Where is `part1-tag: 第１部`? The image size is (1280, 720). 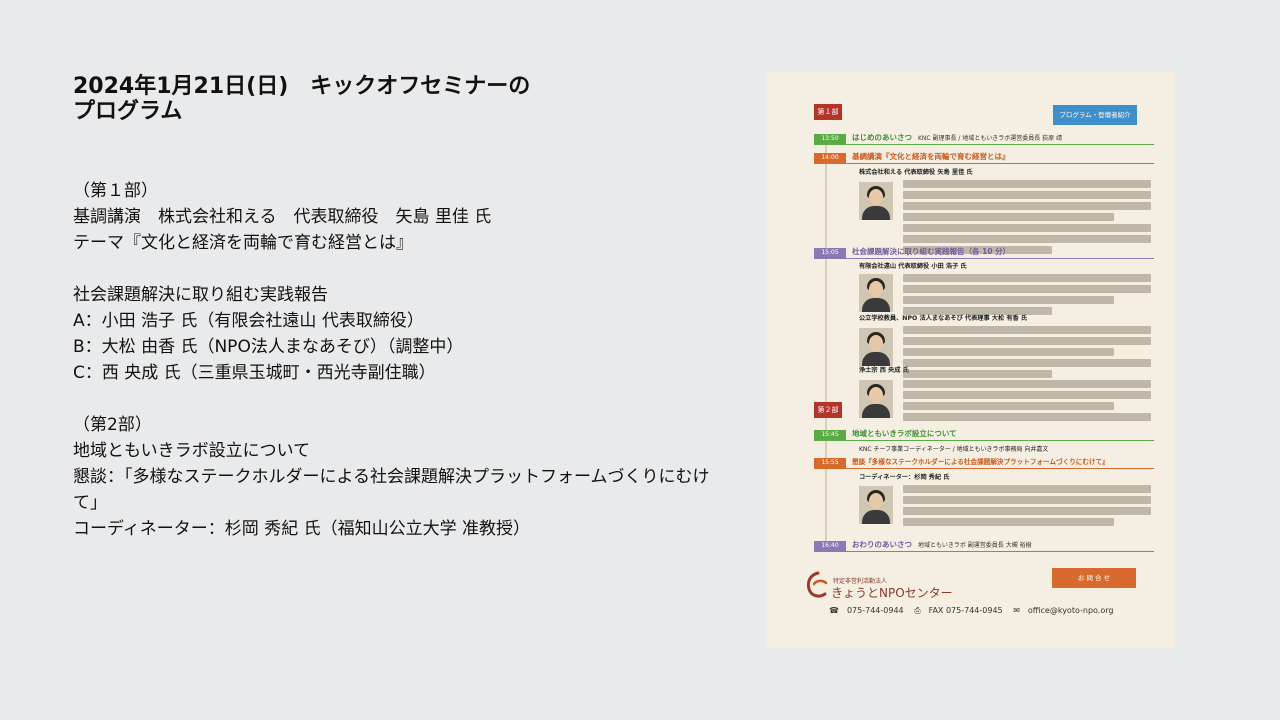
part1-tag: 第１部 is located at coordinates (828, 112).